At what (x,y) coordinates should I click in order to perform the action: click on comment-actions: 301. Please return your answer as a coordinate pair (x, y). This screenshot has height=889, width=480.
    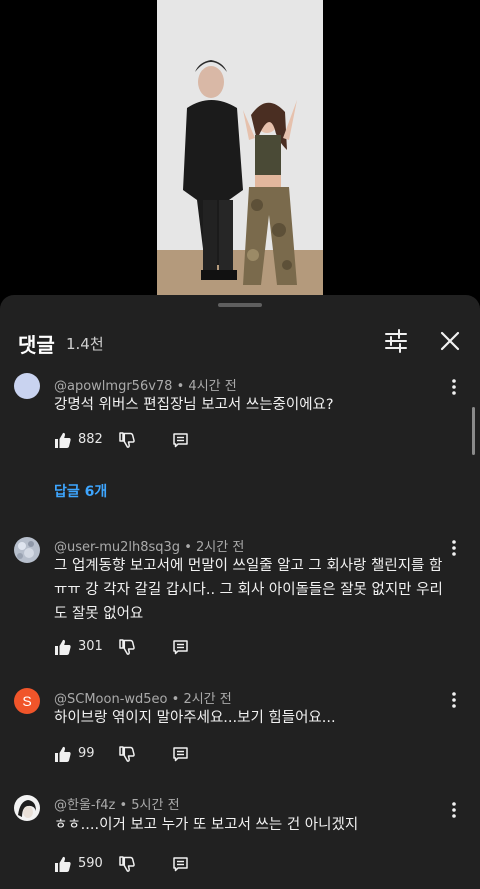
    Looking at the image, I should click on (154, 649).